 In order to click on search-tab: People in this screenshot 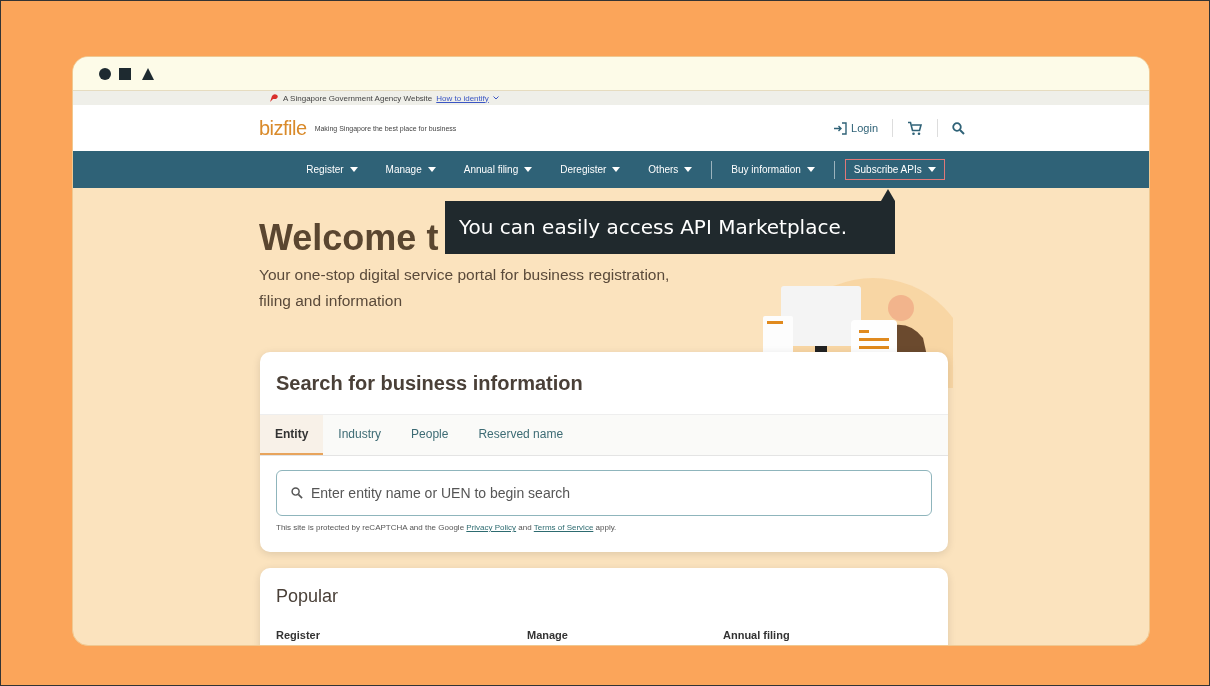, I will do `click(430, 435)`.